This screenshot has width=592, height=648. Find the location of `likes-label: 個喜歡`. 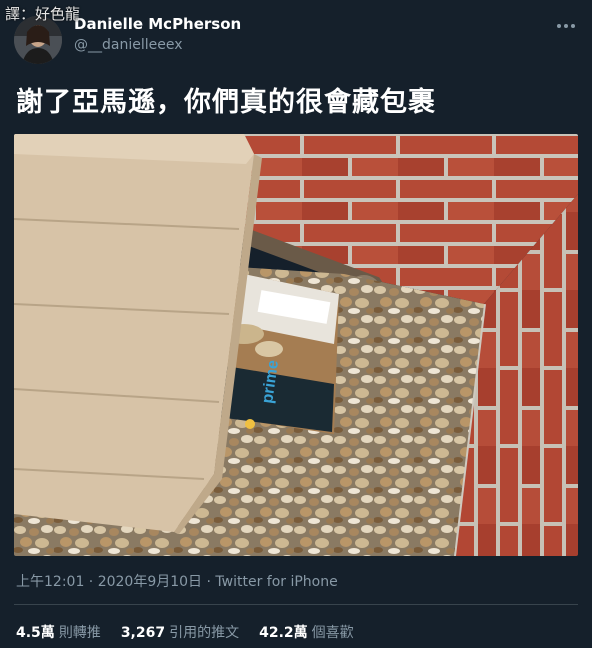

likes-label: 個喜歡 is located at coordinates (332, 633).